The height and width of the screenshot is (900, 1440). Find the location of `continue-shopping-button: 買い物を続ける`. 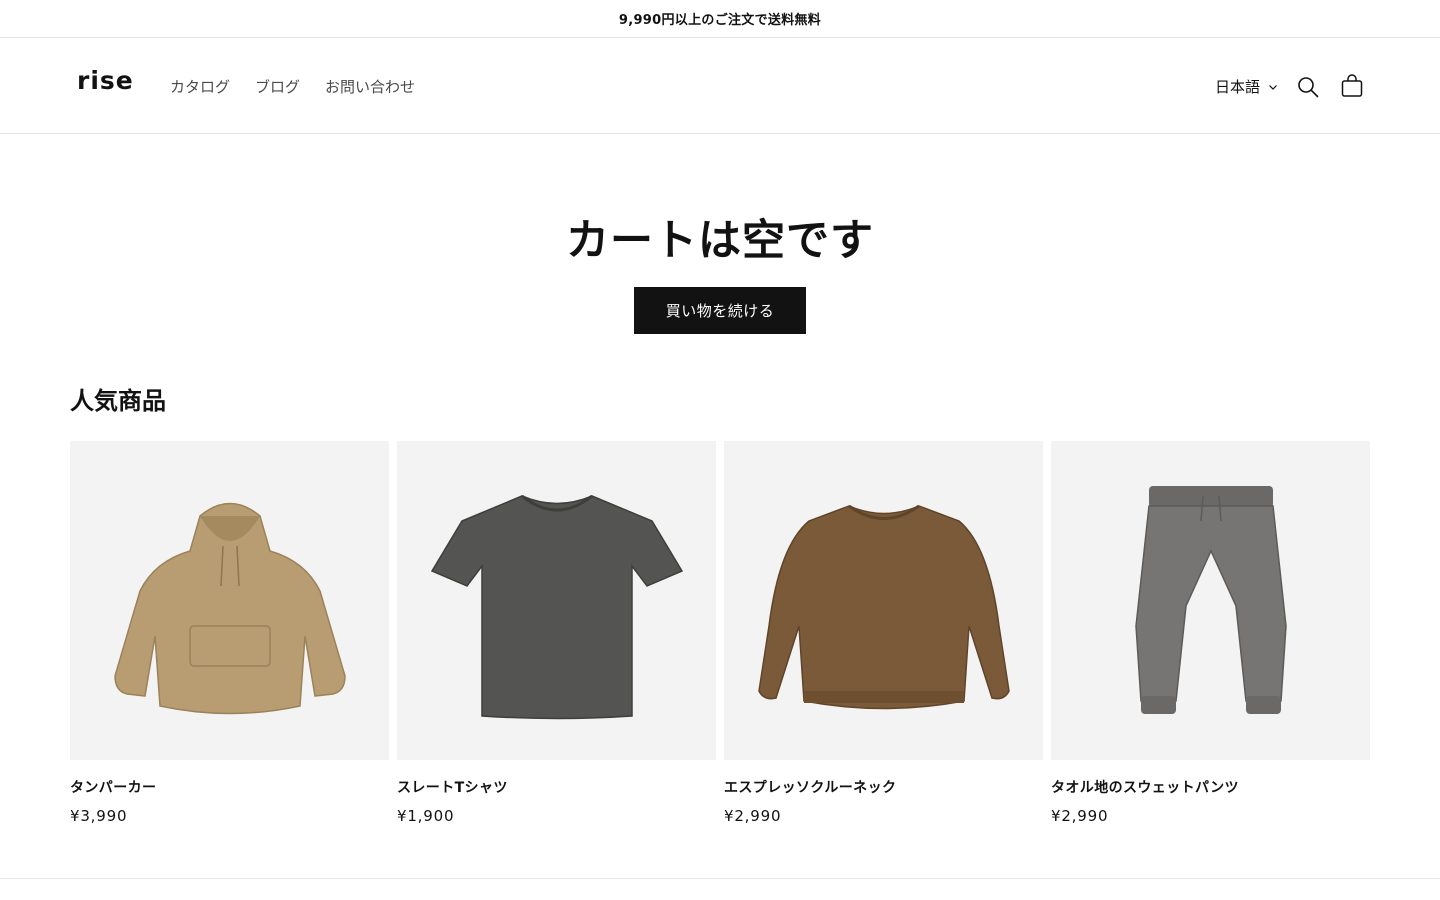

continue-shopping-button: 買い物を続ける is located at coordinates (720, 310).